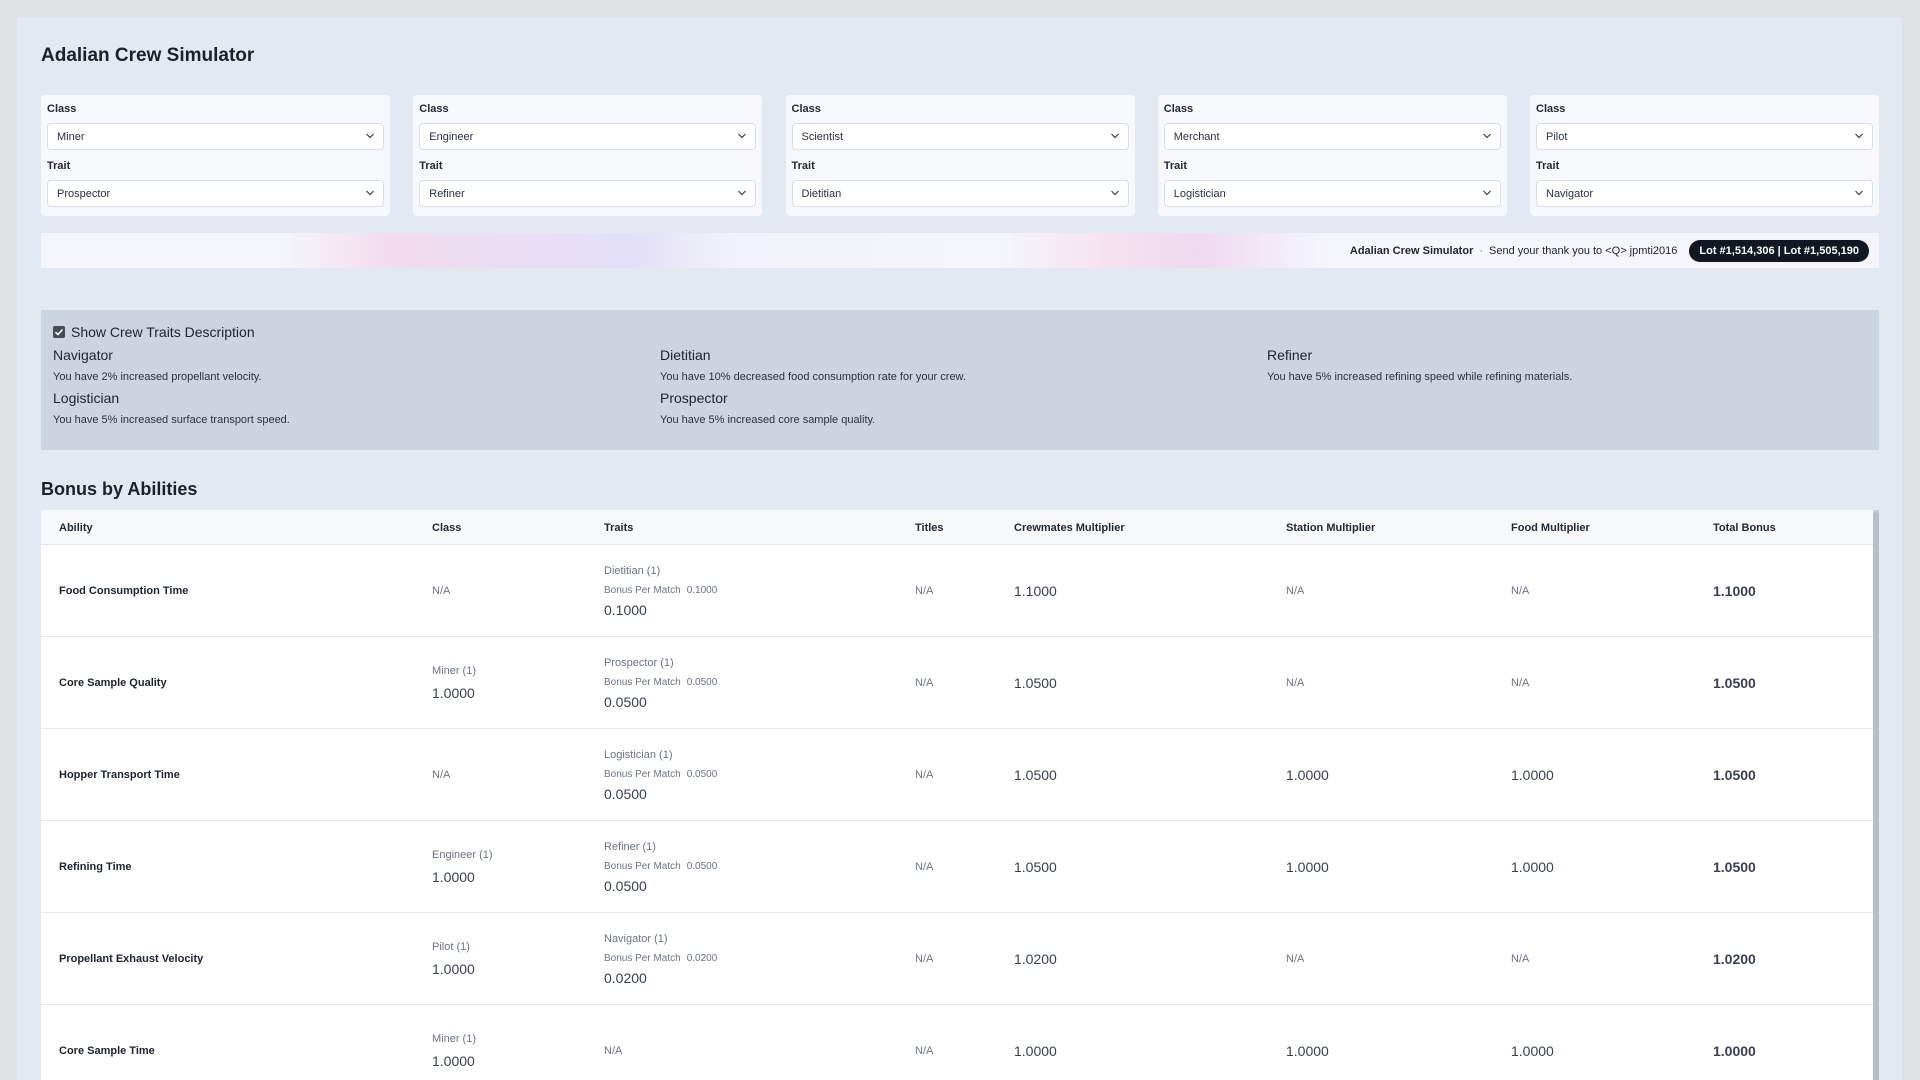 The image size is (1920, 1080). What do you see at coordinates (113, 683) in the screenshot?
I see `ability-name: Core Sample Quality` at bounding box center [113, 683].